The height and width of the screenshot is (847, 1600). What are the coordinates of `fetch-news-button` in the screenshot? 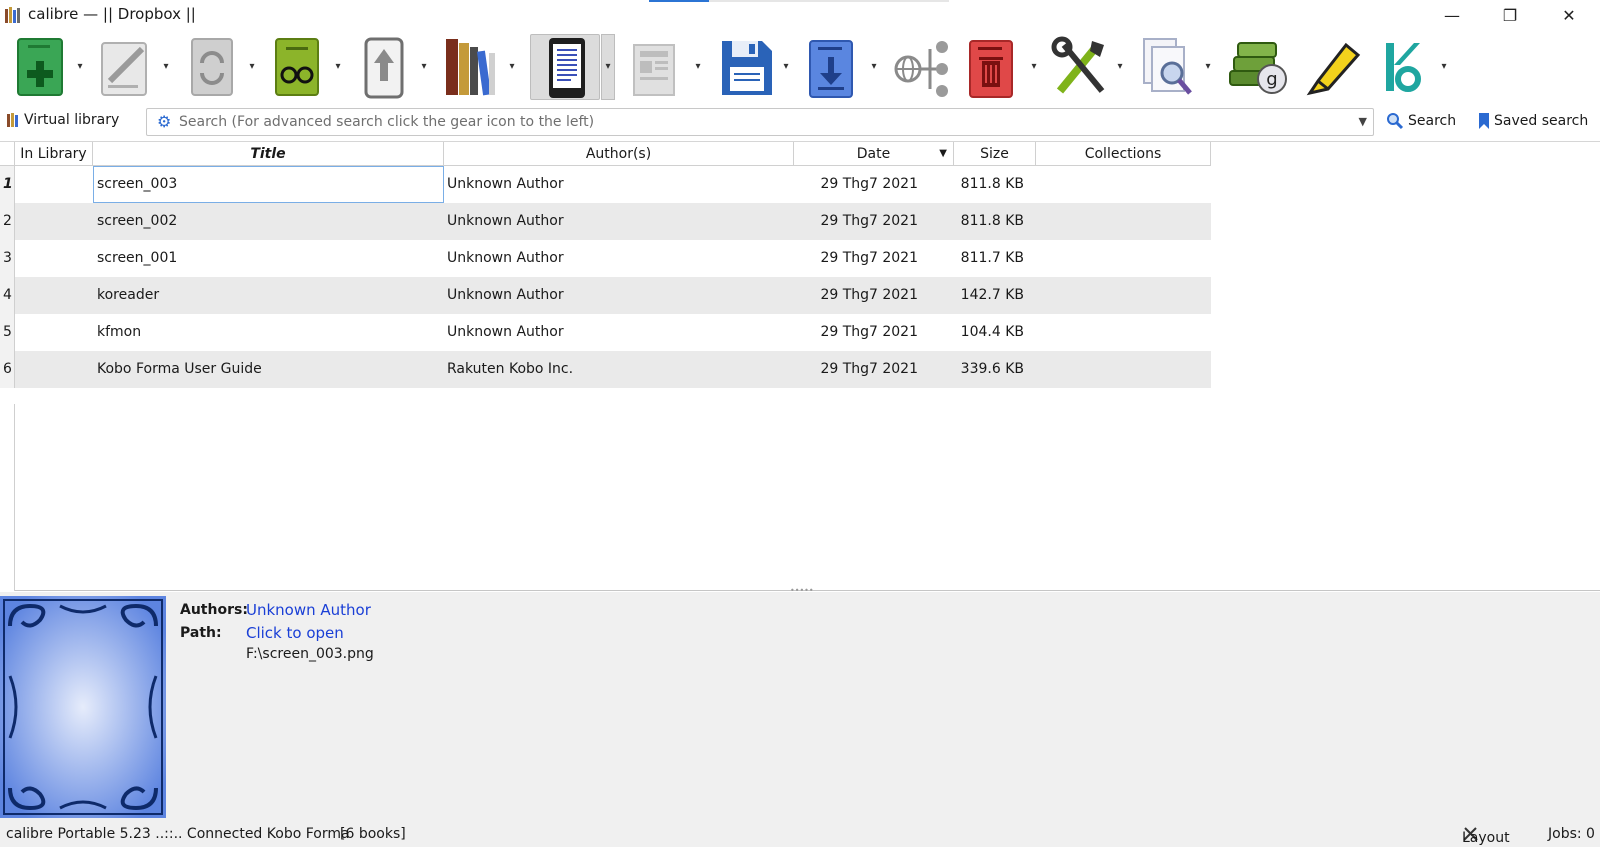 It's located at (655, 67).